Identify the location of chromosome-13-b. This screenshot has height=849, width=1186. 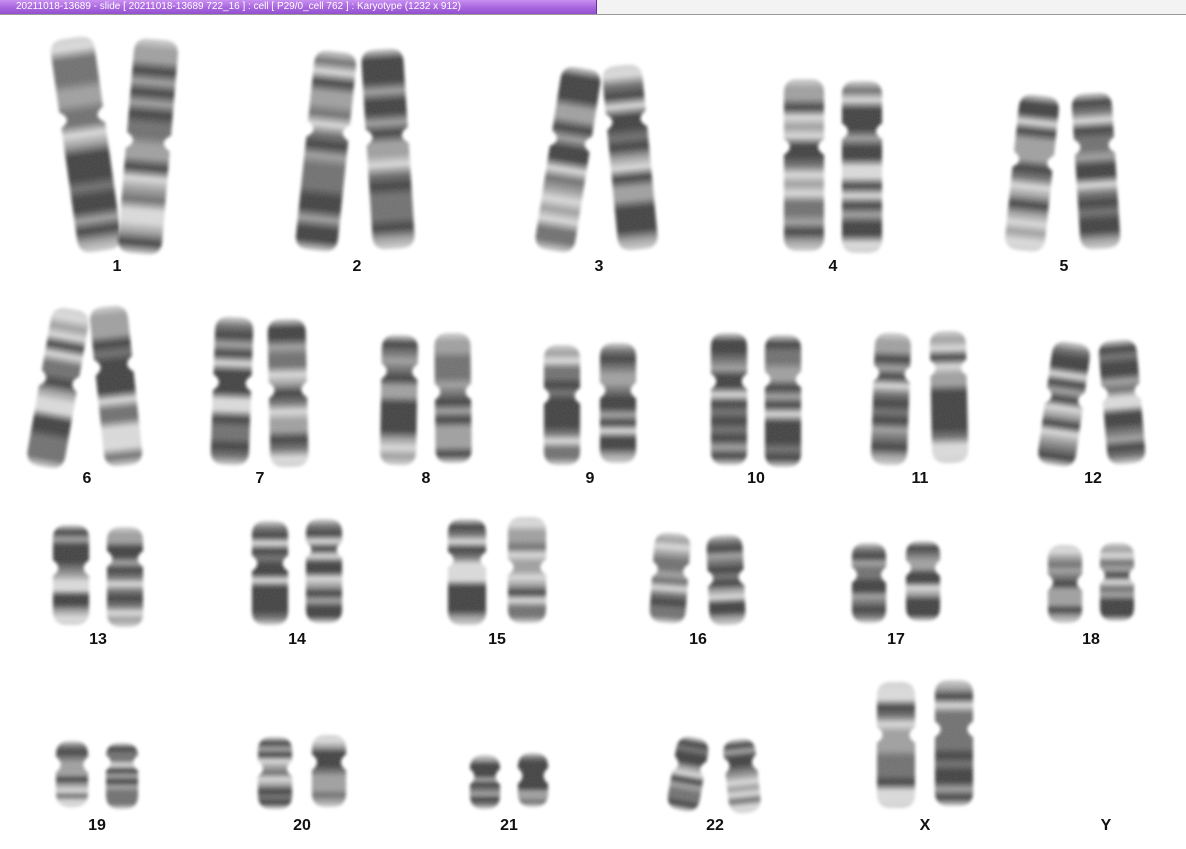
(71, 575).